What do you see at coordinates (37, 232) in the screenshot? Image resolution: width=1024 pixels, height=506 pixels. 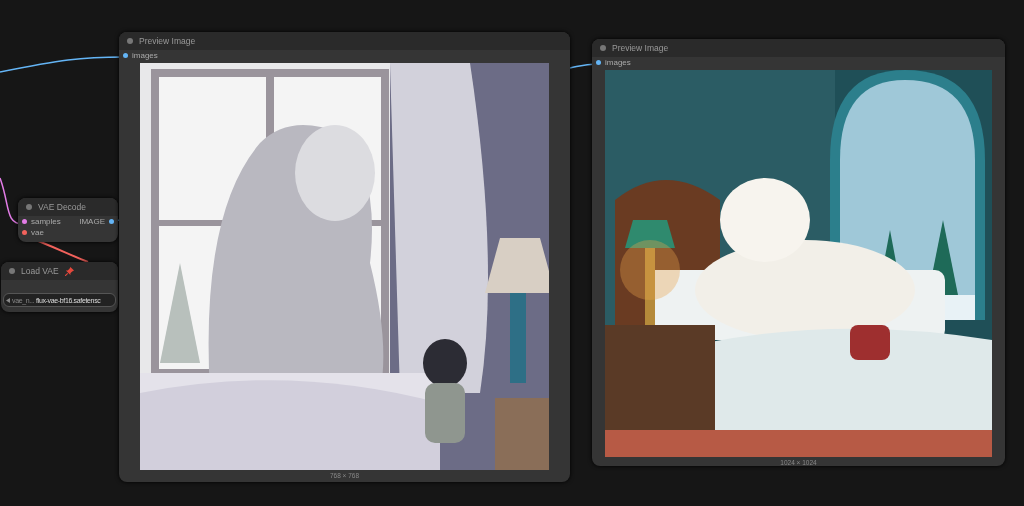 I see `slot-label: vae` at bounding box center [37, 232].